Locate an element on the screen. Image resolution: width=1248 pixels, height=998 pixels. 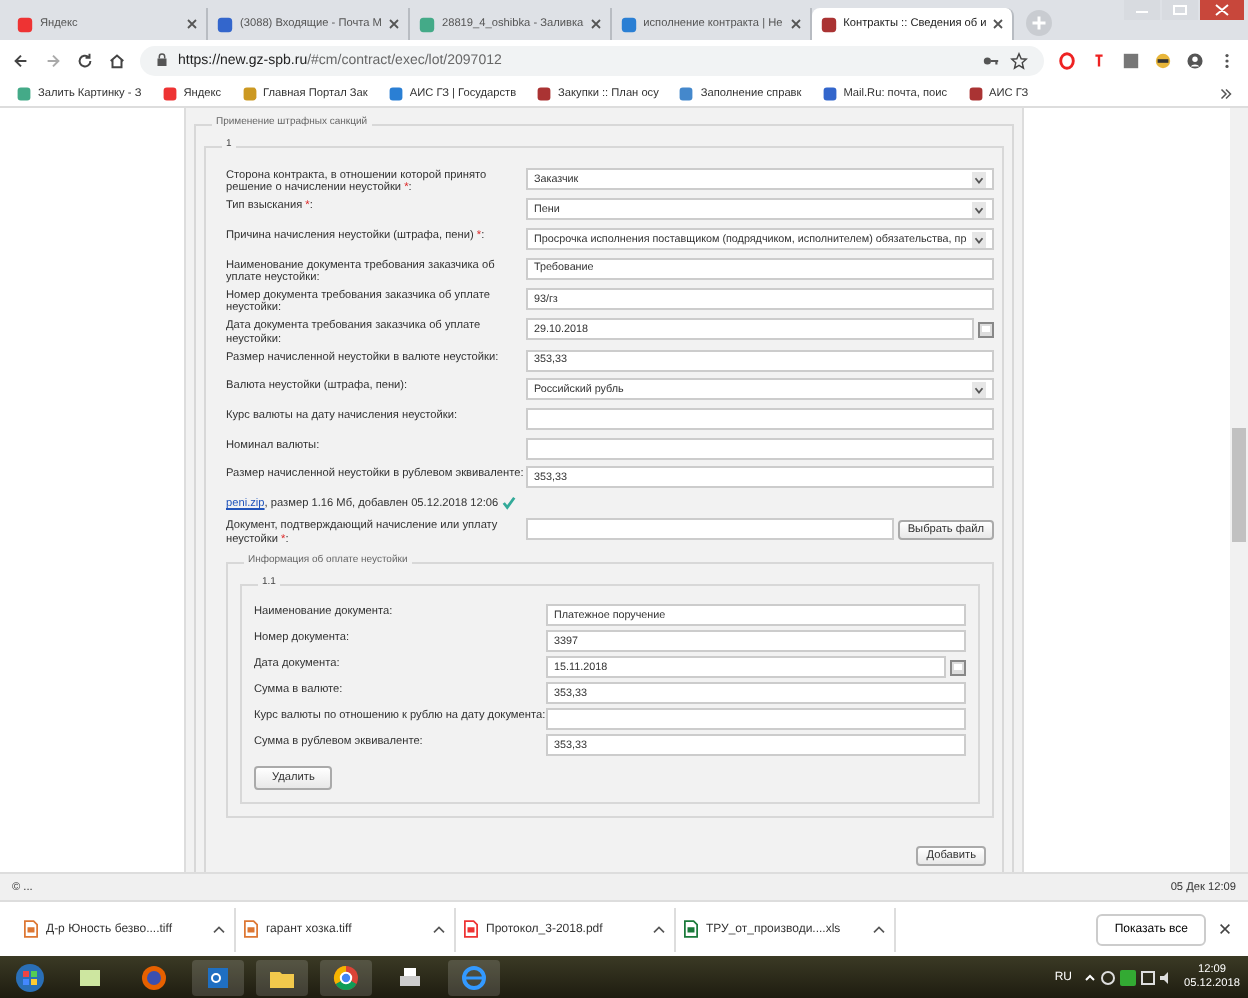
home-icon is located at coordinates (117, 60).